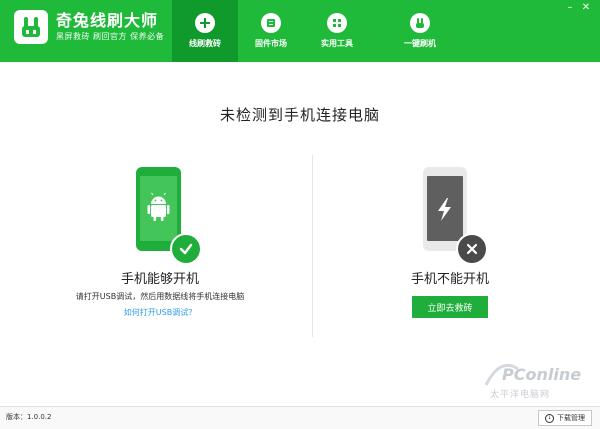 This screenshot has width=600, height=429. What do you see at coordinates (205, 23) in the screenshot?
I see `plus-icon` at bounding box center [205, 23].